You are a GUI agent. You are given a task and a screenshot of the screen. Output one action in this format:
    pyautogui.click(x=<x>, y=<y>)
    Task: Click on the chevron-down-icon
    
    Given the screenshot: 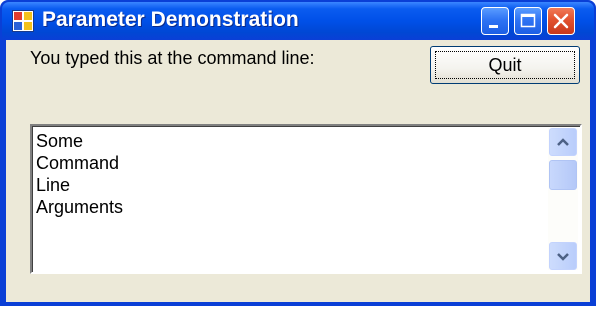 What is the action you would take?
    pyautogui.click(x=563, y=257)
    